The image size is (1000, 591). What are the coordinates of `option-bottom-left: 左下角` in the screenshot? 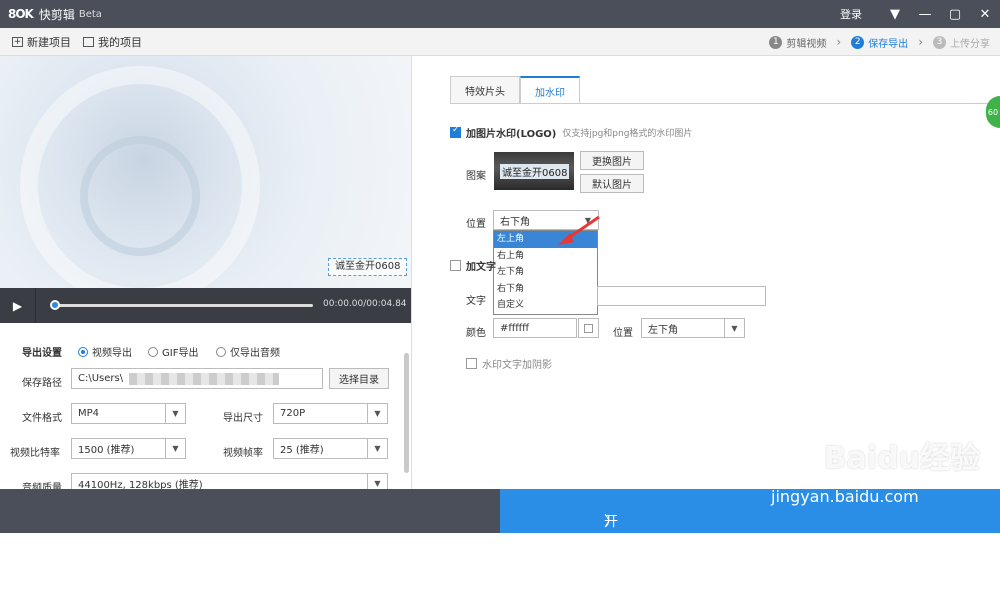 It's located at (545, 272).